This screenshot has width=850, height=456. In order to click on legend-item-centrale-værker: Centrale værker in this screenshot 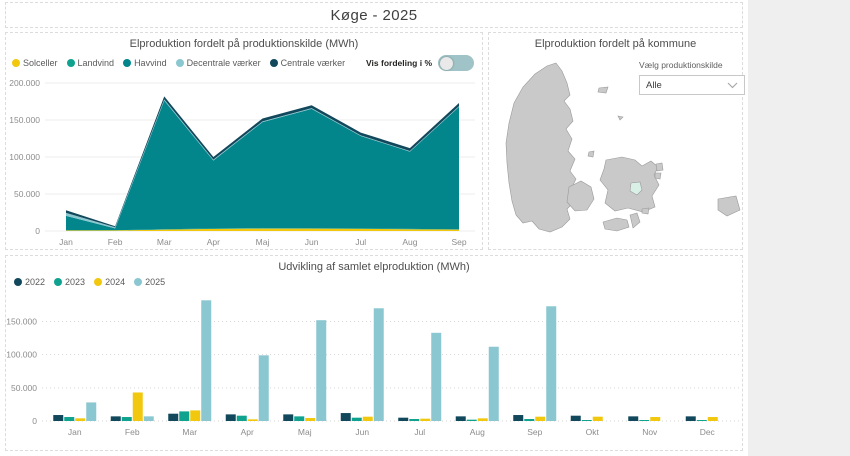, I will do `click(307, 63)`.